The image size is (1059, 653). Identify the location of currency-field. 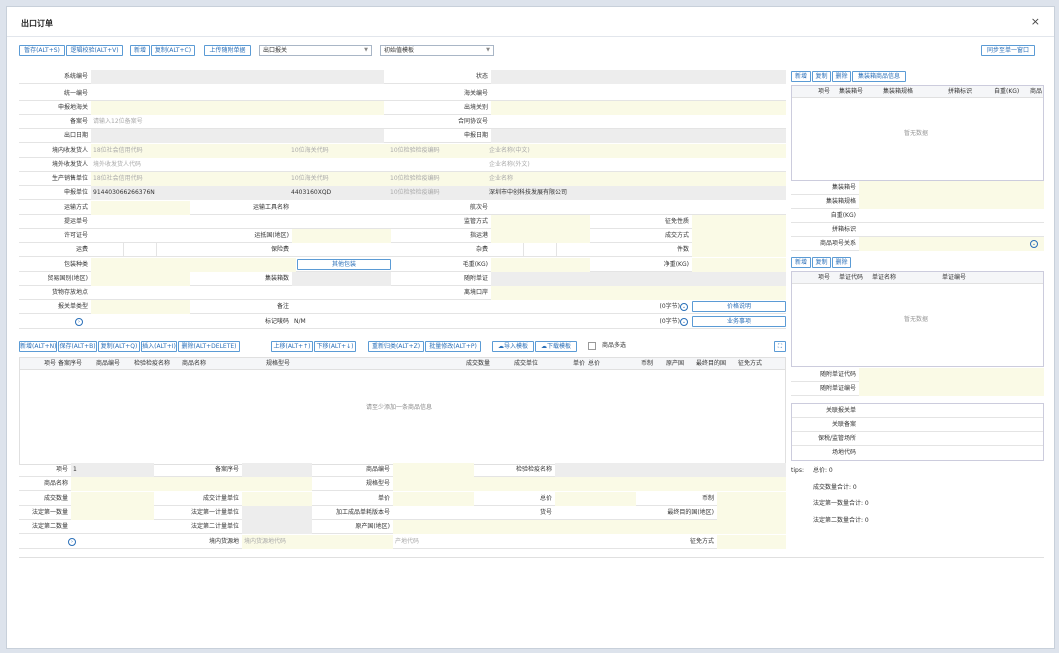
(751, 499).